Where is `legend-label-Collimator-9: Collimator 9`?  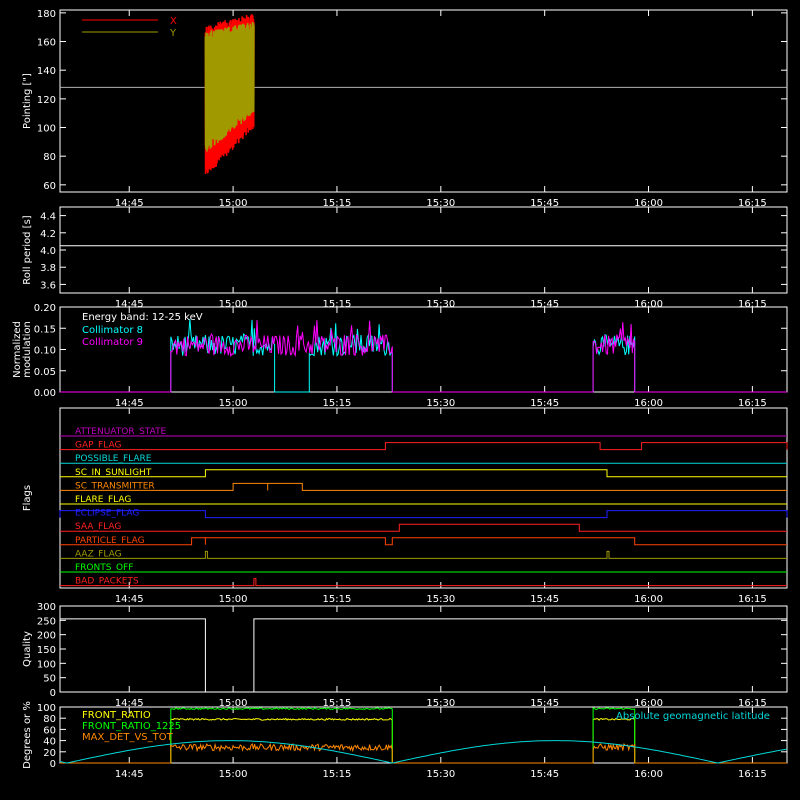 legend-label-Collimator-9: Collimator 9 is located at coordinates (112, 342).